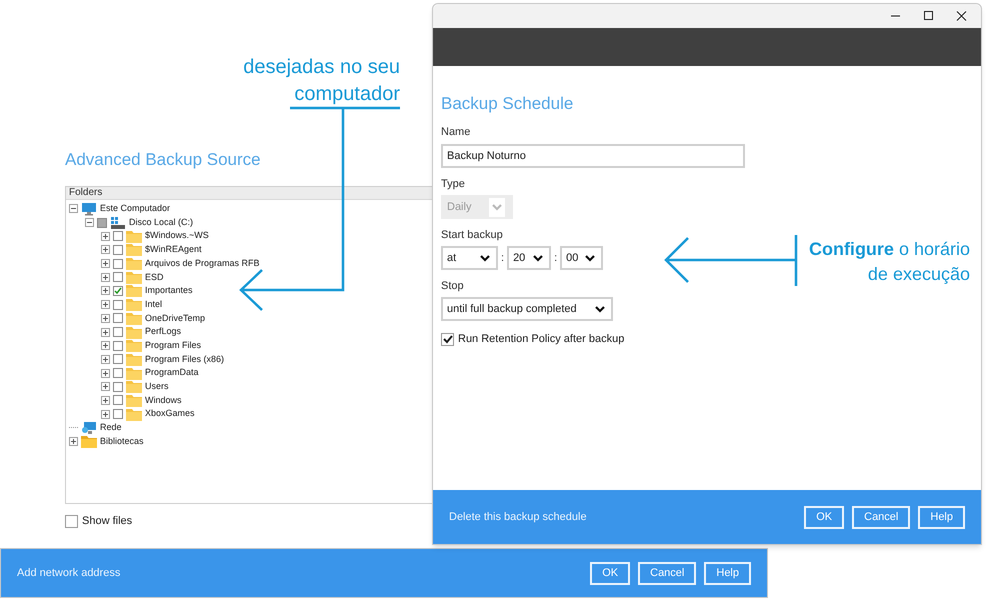 Image resolution: width=988 pixels, height=600 pixels. Describe the element at coordinates (582, 258) in the screenshot. I see `dropdown: 00` at that location.